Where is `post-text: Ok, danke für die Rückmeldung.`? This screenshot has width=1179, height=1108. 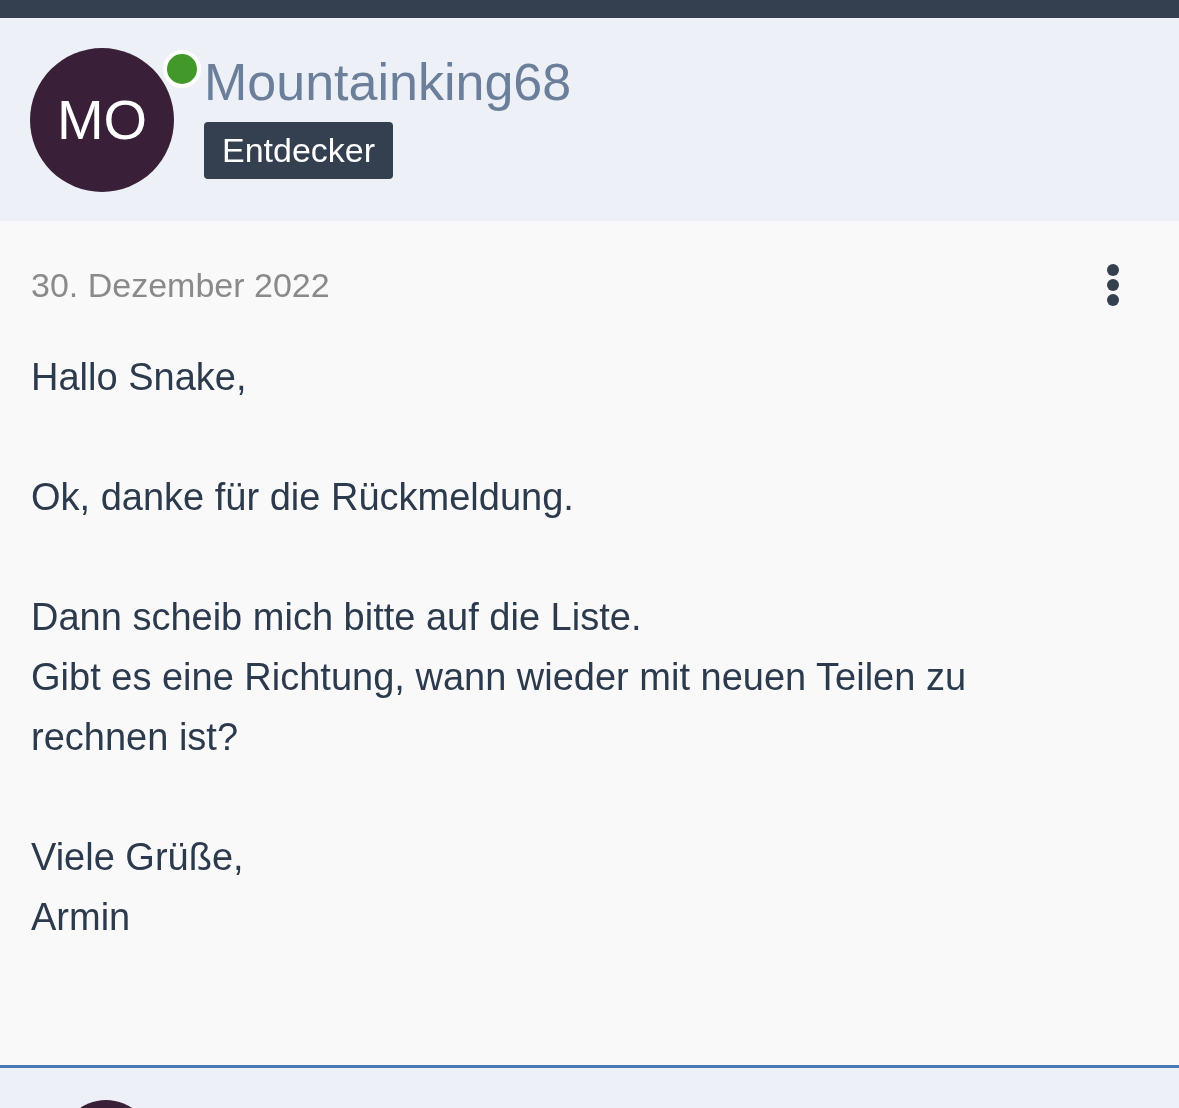
post-text: Ok, danke für die Rückmeldung. is located at coordinates (303, 497).